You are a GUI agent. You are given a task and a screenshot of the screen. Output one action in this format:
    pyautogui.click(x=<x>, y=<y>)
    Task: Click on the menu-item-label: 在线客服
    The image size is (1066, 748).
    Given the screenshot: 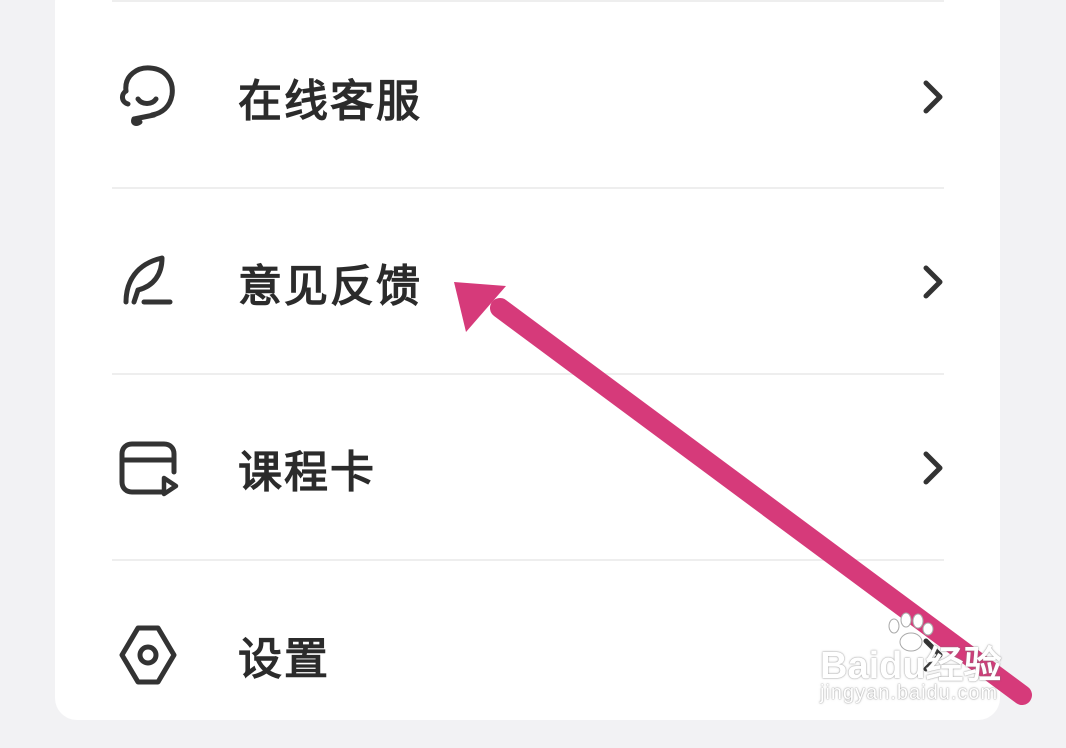 What is the action you would take?
    pyautogui.click(x=330, y=101)
    